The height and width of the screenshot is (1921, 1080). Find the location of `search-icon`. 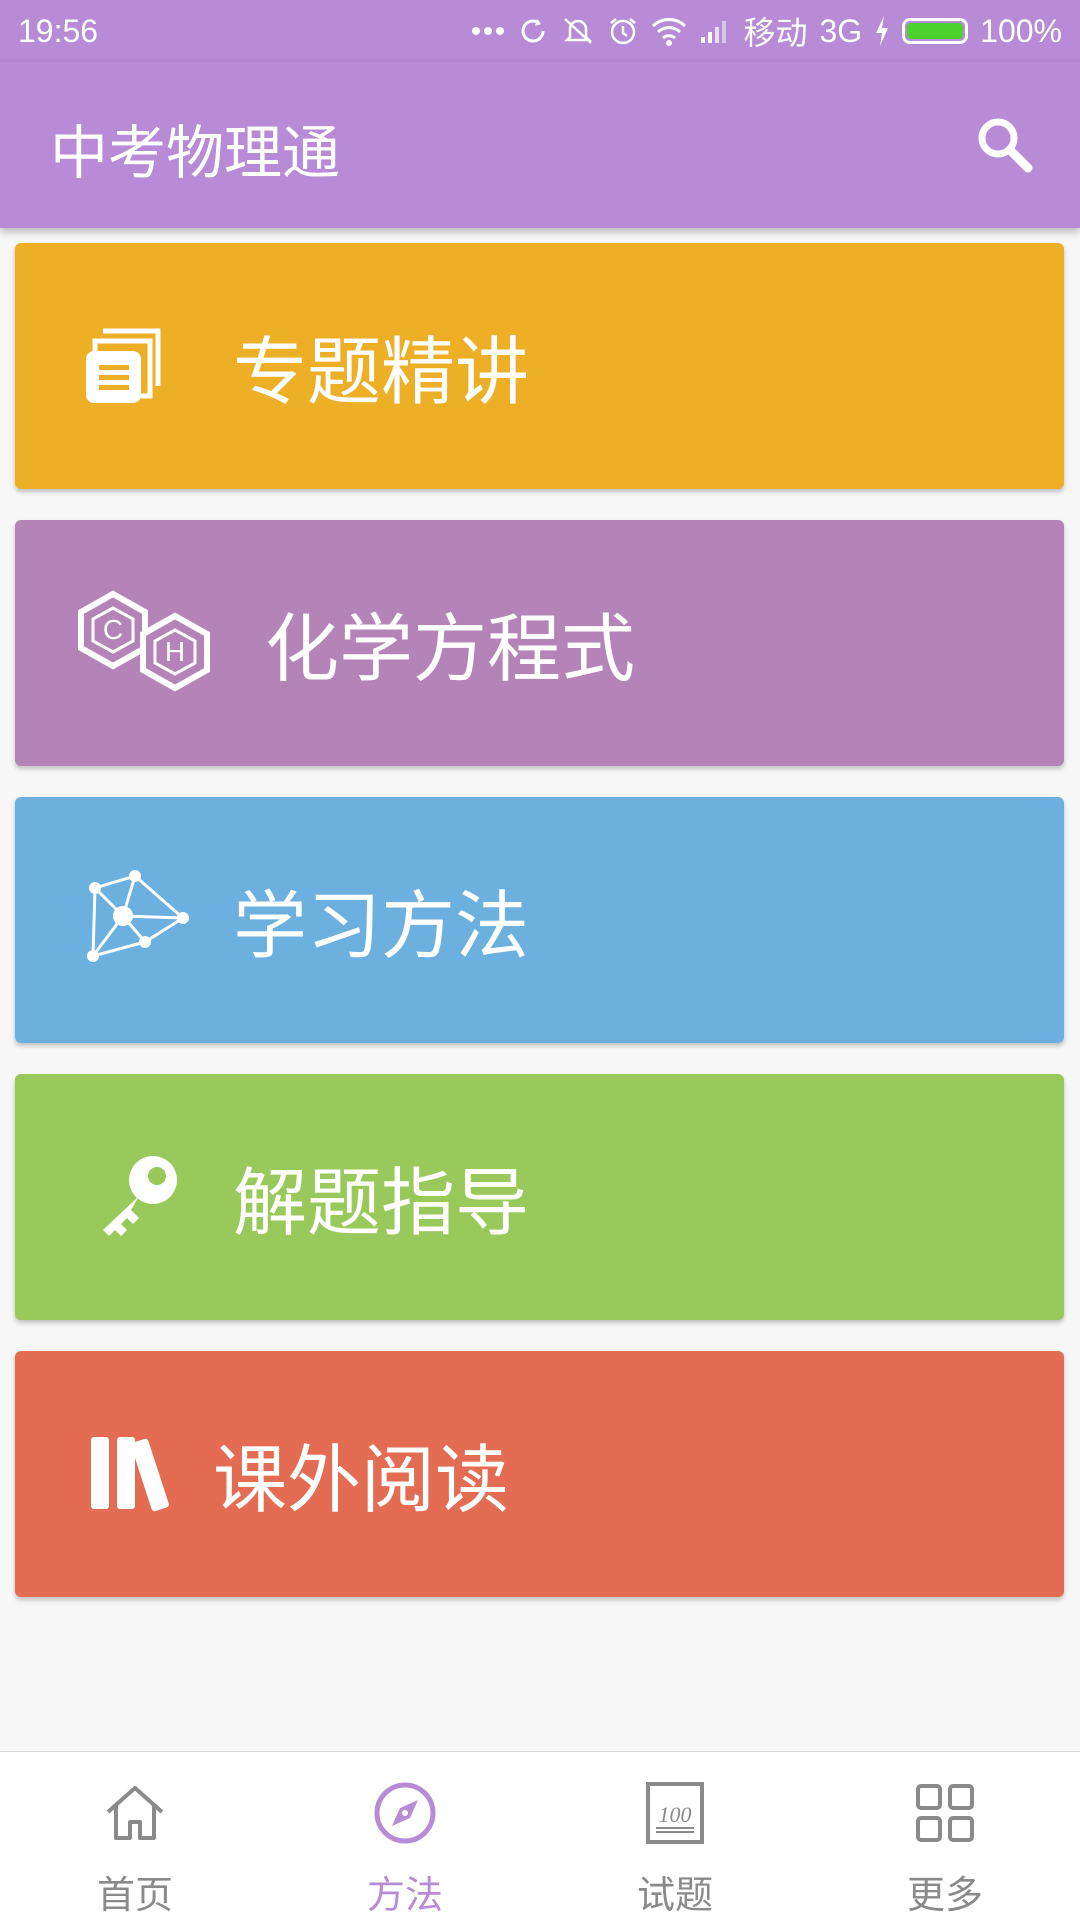

search-icon is located at coordinates (1005, 151).